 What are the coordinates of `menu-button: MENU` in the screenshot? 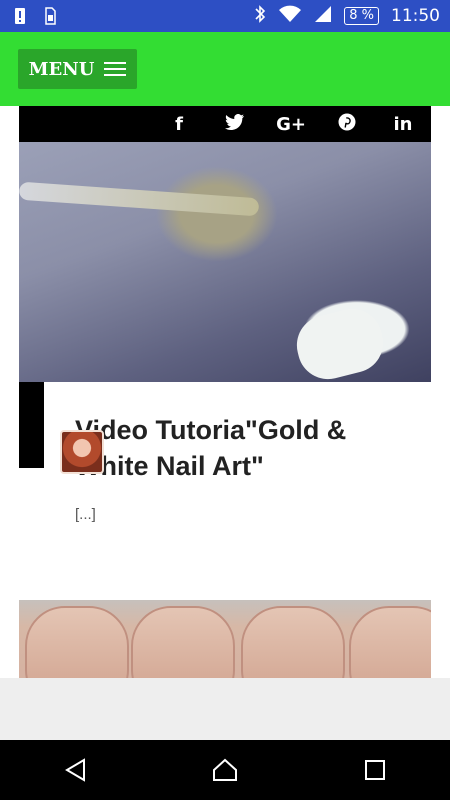 It's located at (77, 69).